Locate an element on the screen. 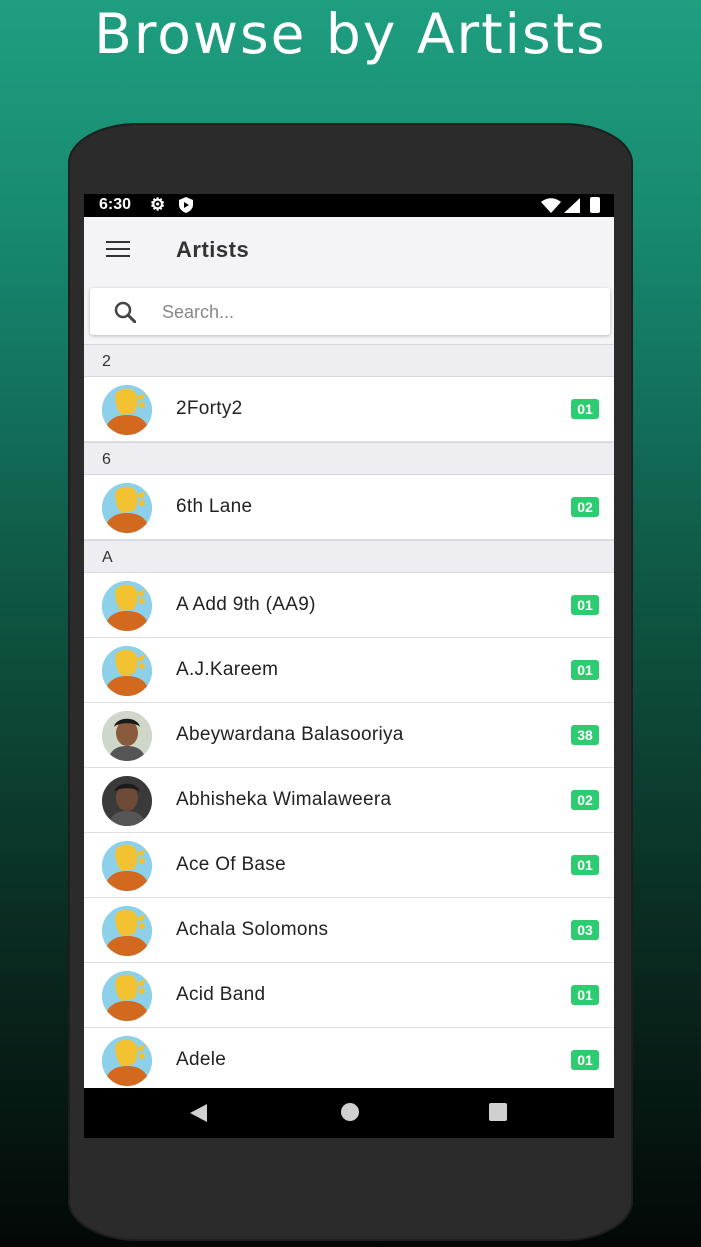 The height and width of the screenshot is (1247, 701). artist-row: A.J.Kareem 01 is located at coordinates (349, 670).